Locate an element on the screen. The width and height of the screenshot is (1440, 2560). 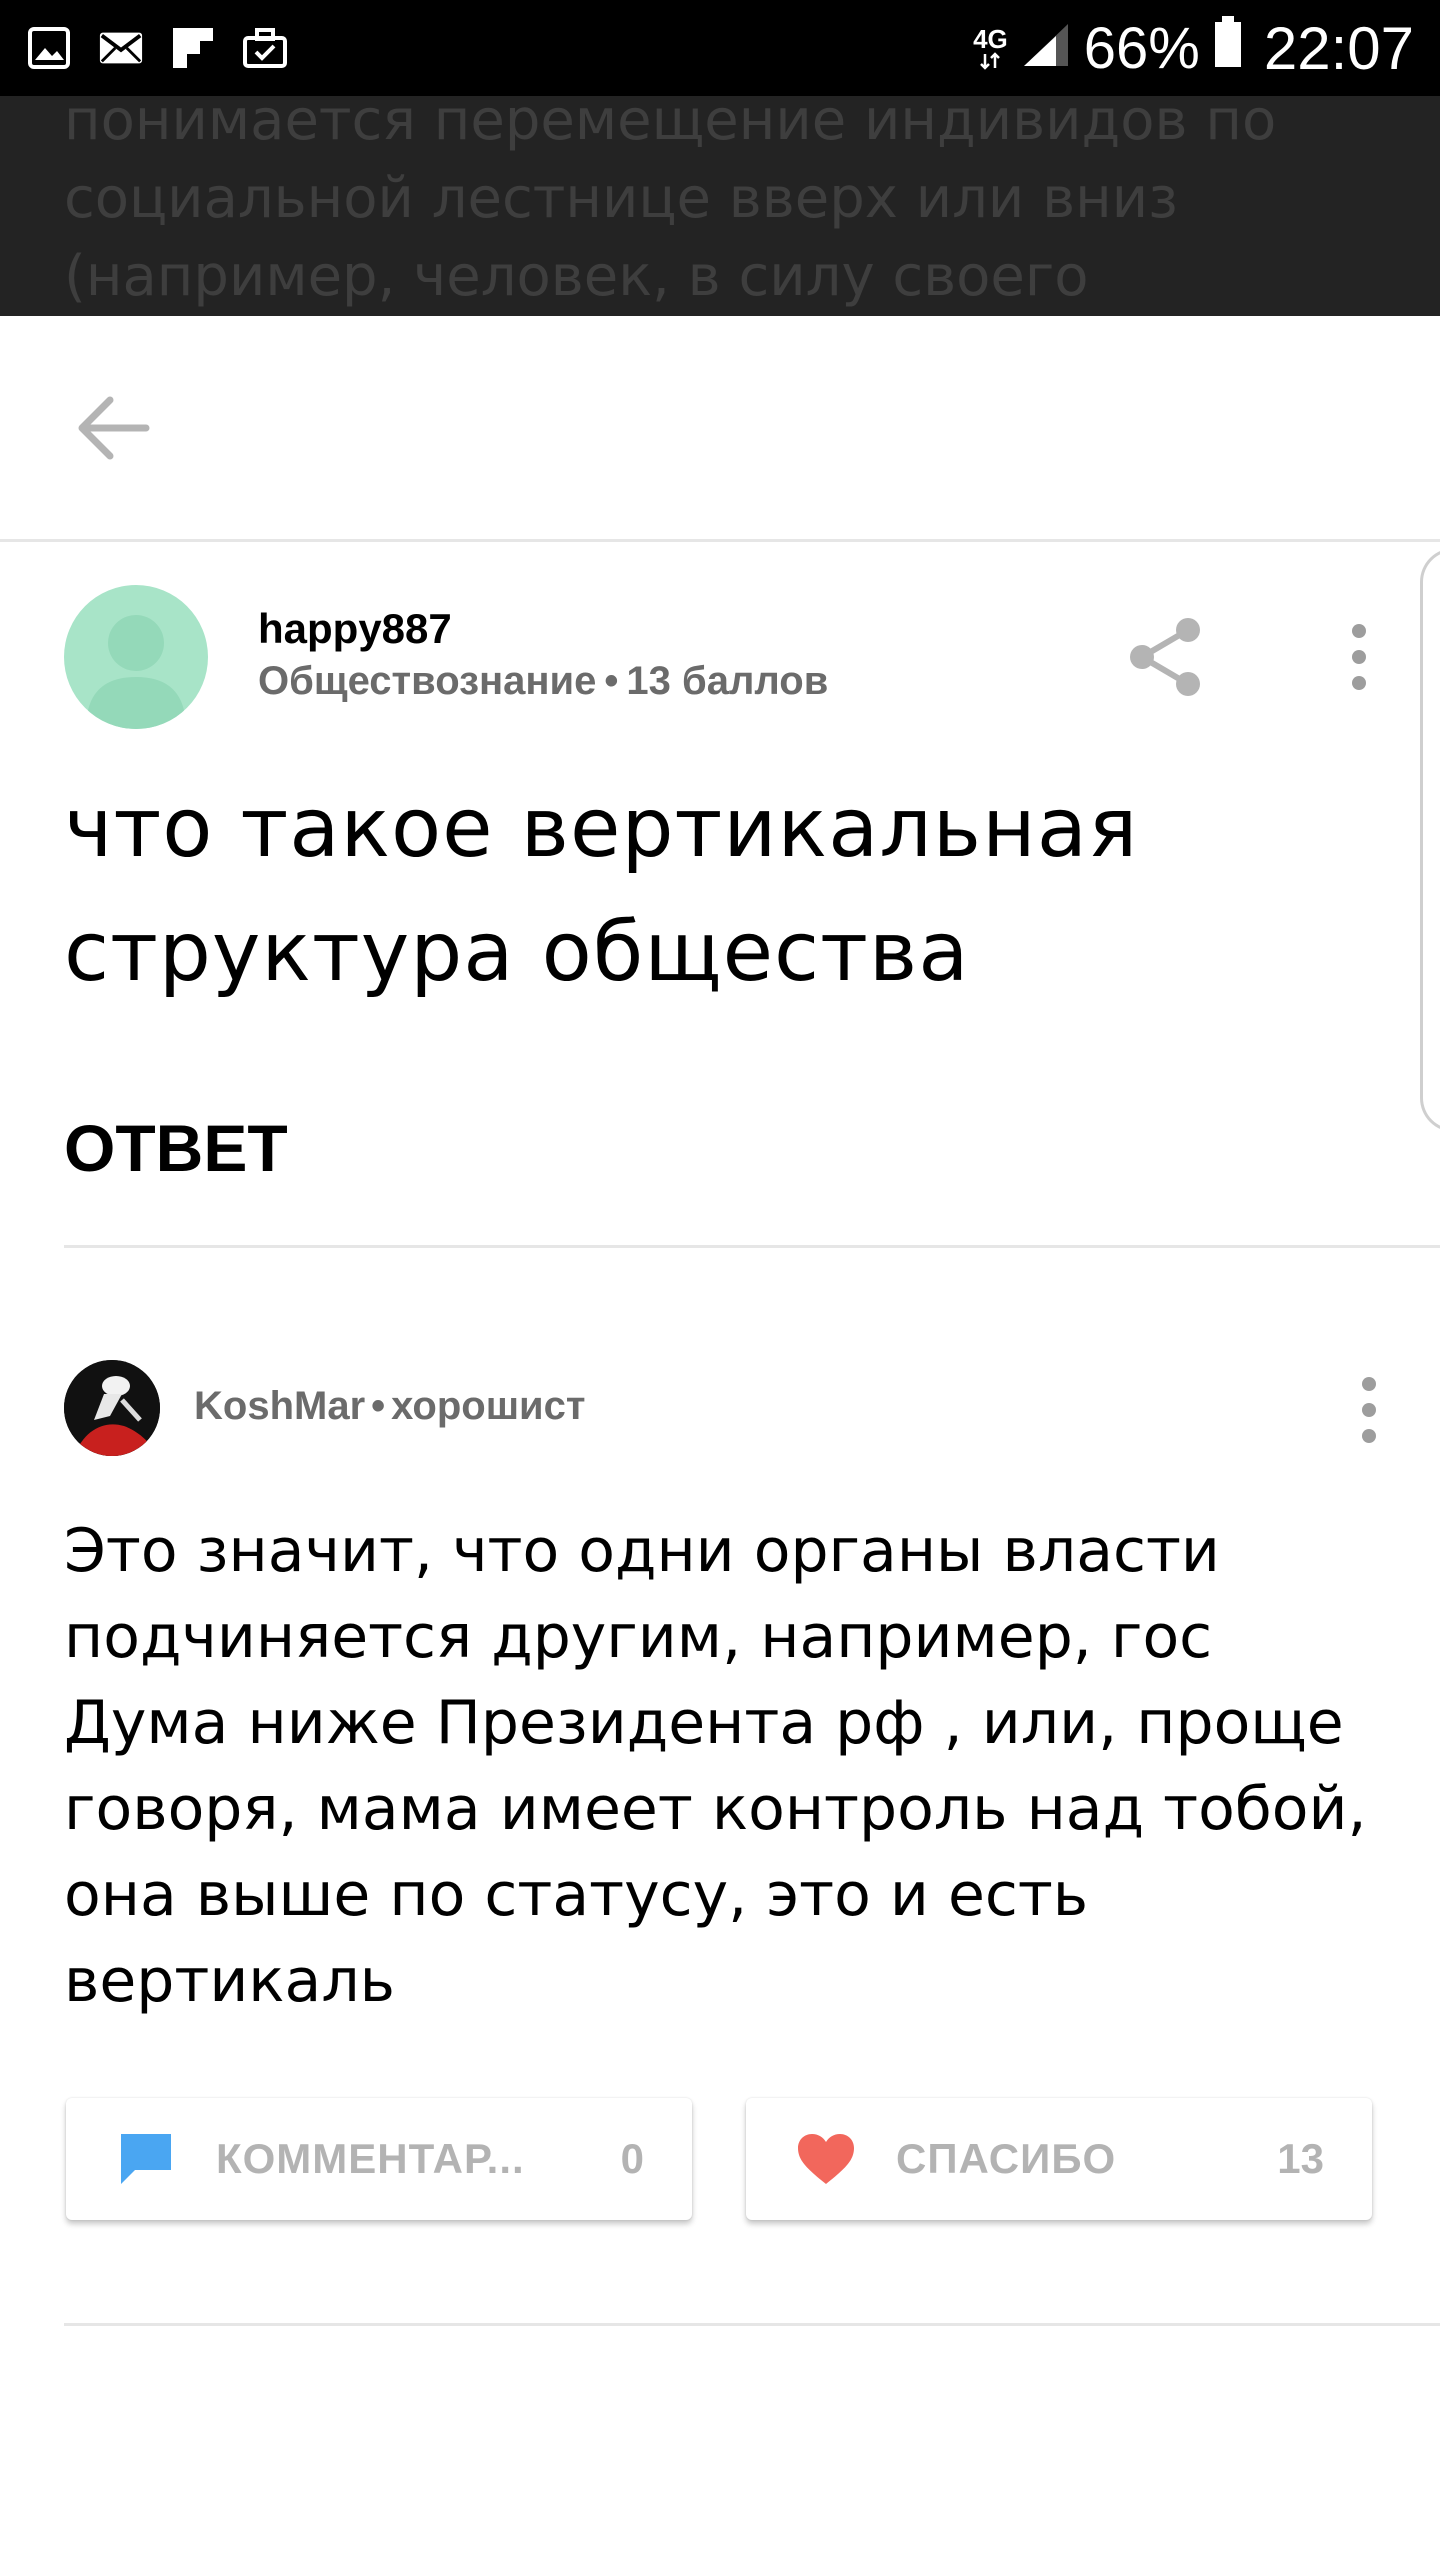
comments-button: КОММЕНТАР... 0 is located at coordinates (379, 2159).